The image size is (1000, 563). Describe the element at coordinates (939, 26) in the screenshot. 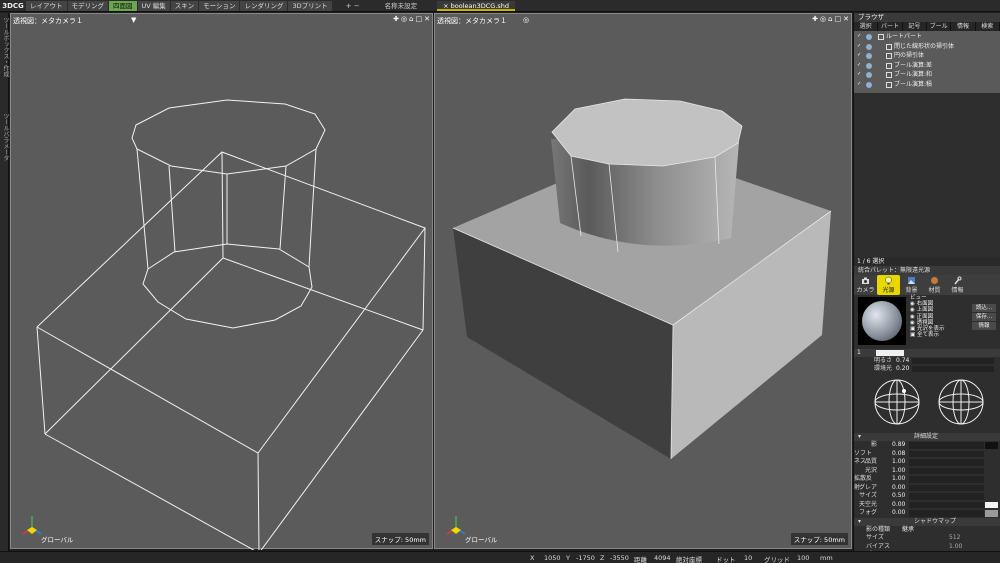

I see `tab-boolean: ブール` at that location.